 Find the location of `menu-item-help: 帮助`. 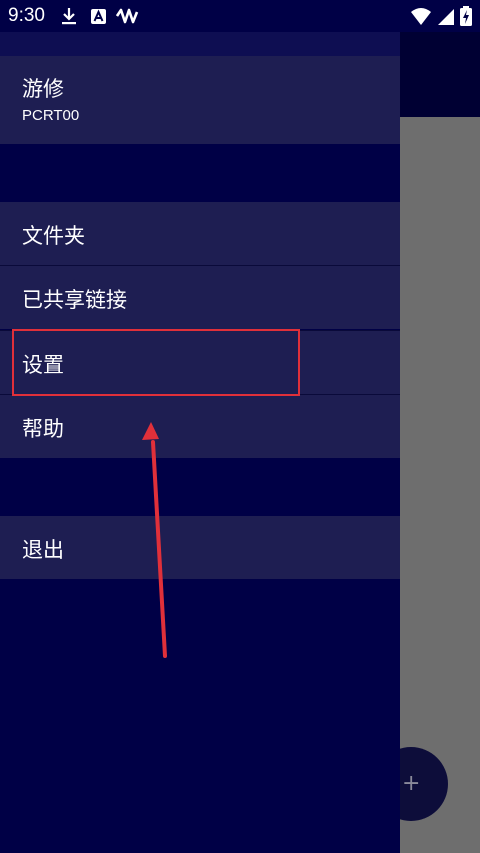

menu-item-help: 帮助 is located at coordinates (200, 426).